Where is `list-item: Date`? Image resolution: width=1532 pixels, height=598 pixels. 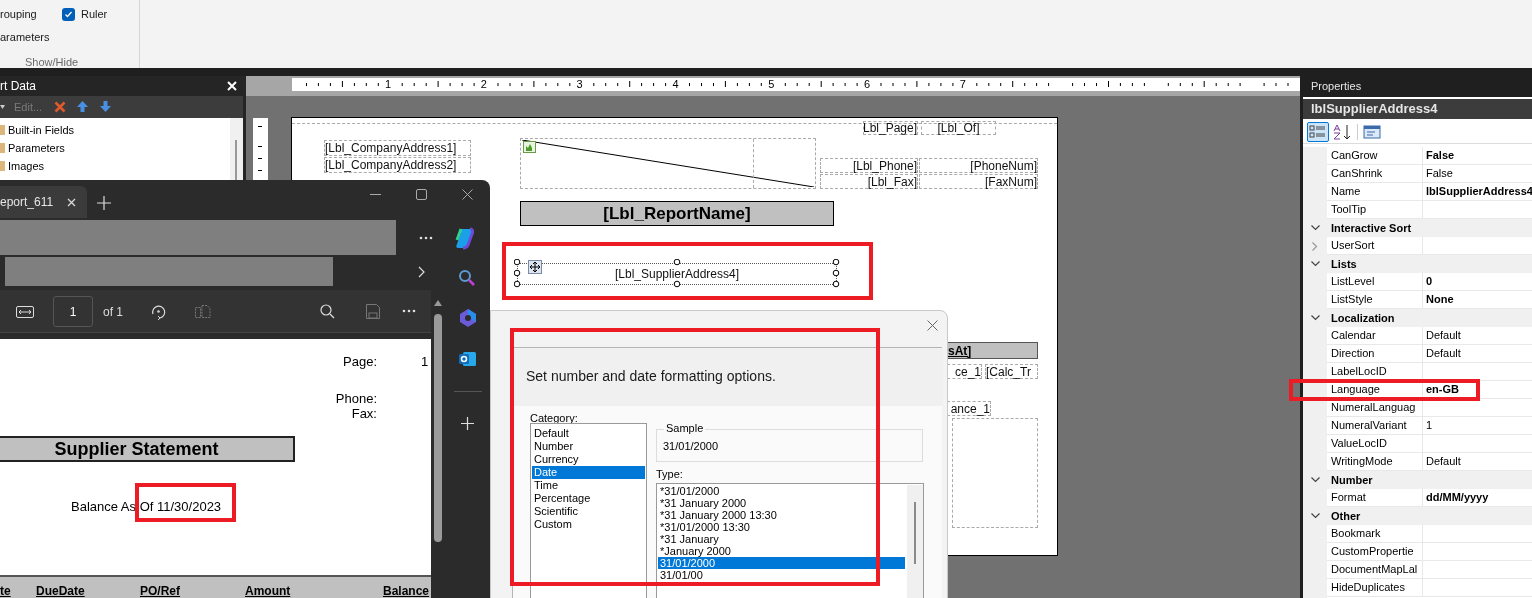
list-item: Date is located at coordinates (588, 472).